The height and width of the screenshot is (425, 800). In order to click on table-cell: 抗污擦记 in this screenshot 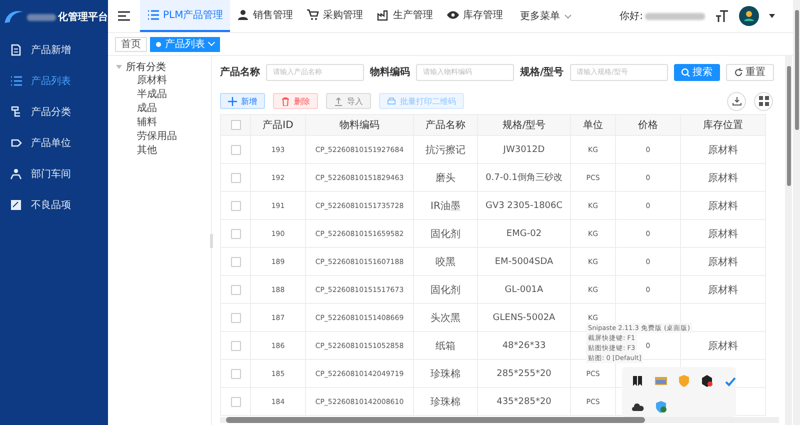, I will do `click(446, 150)`.